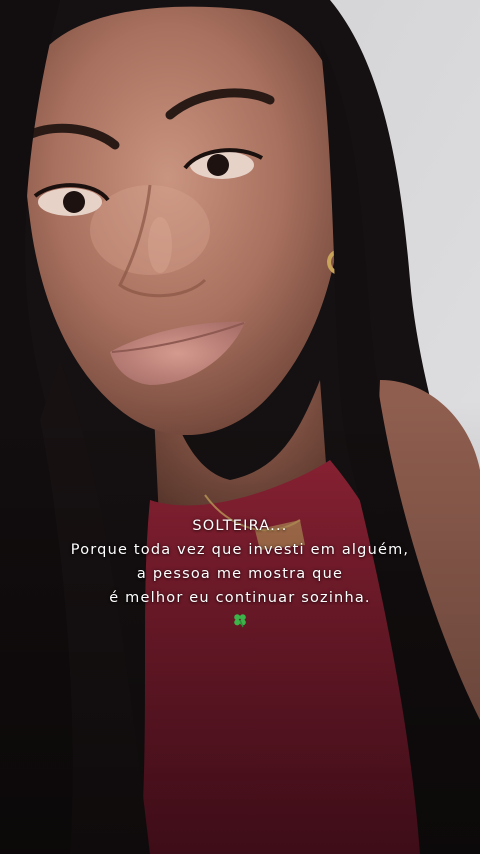 The image size is (480, 854). Describe the element at coordinates (240, 624) in the screenshot. I see `four-leaf-clover-icon` at that location.